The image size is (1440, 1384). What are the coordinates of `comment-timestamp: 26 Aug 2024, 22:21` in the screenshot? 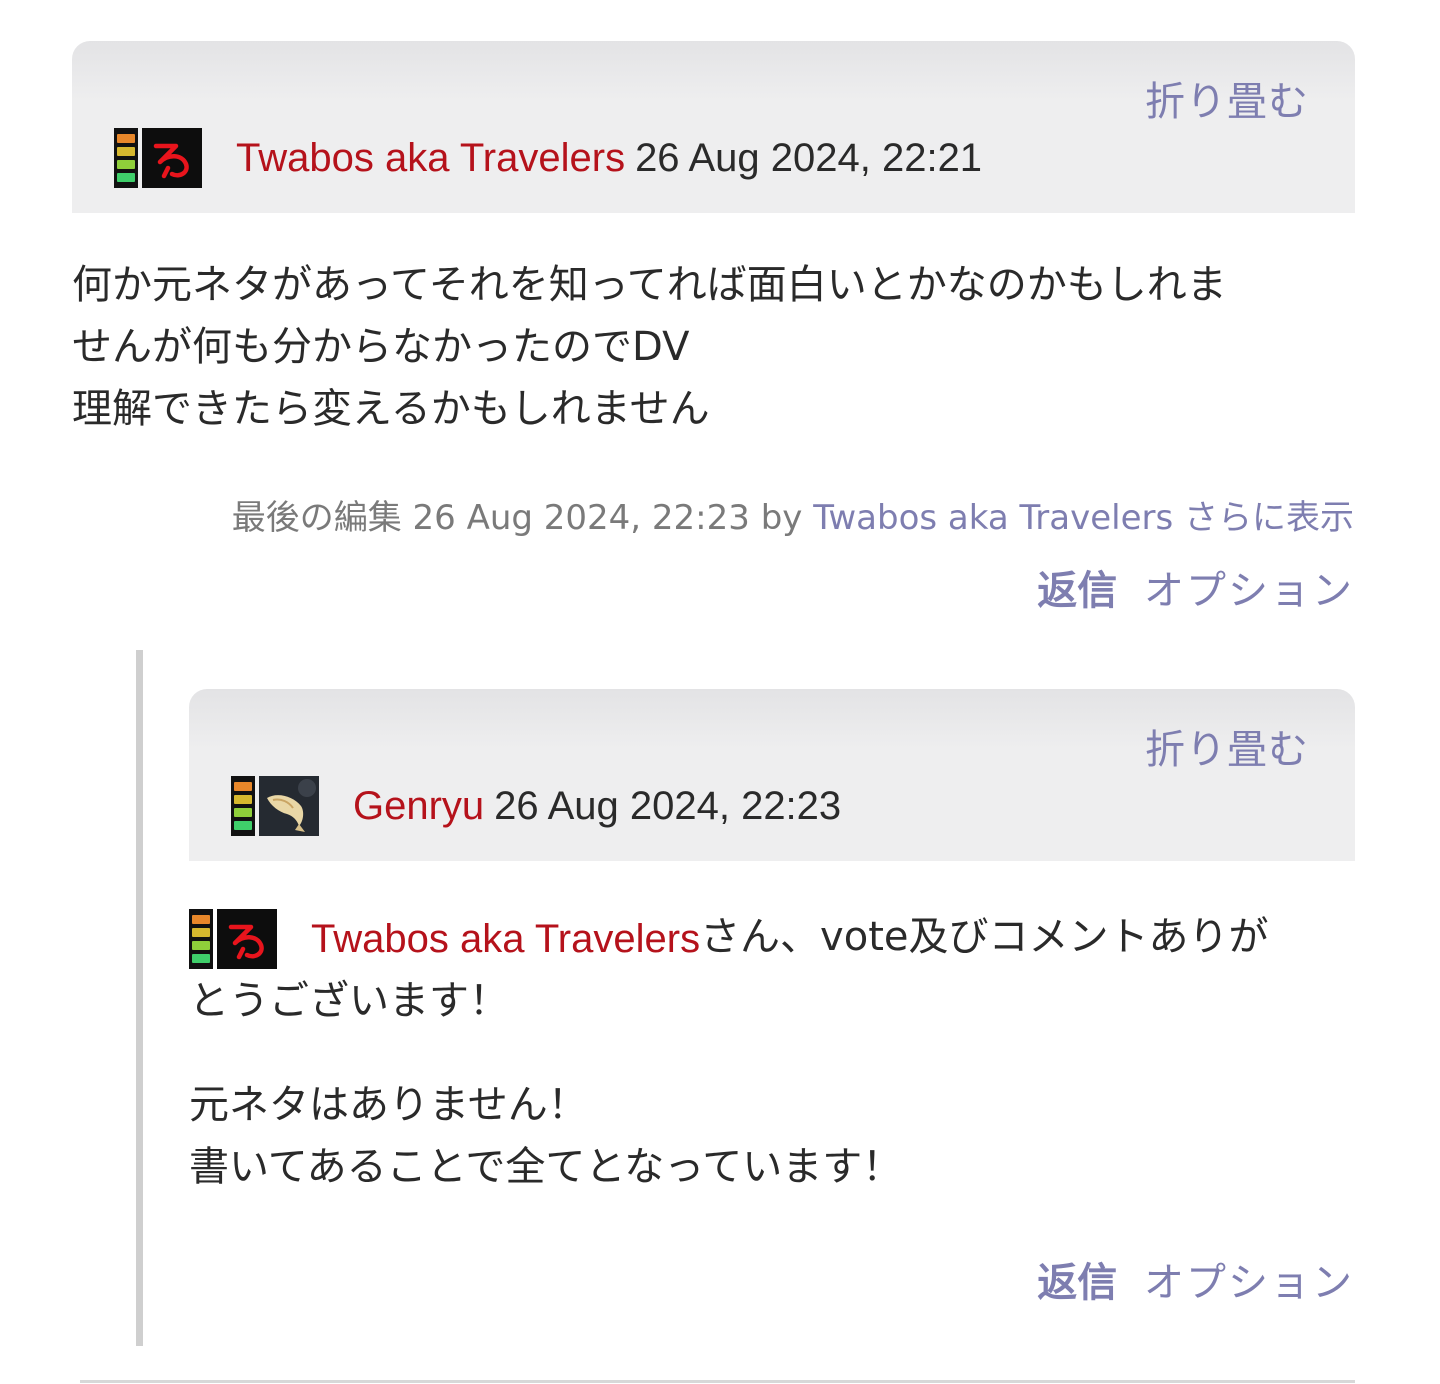 It's located at (809, 157).